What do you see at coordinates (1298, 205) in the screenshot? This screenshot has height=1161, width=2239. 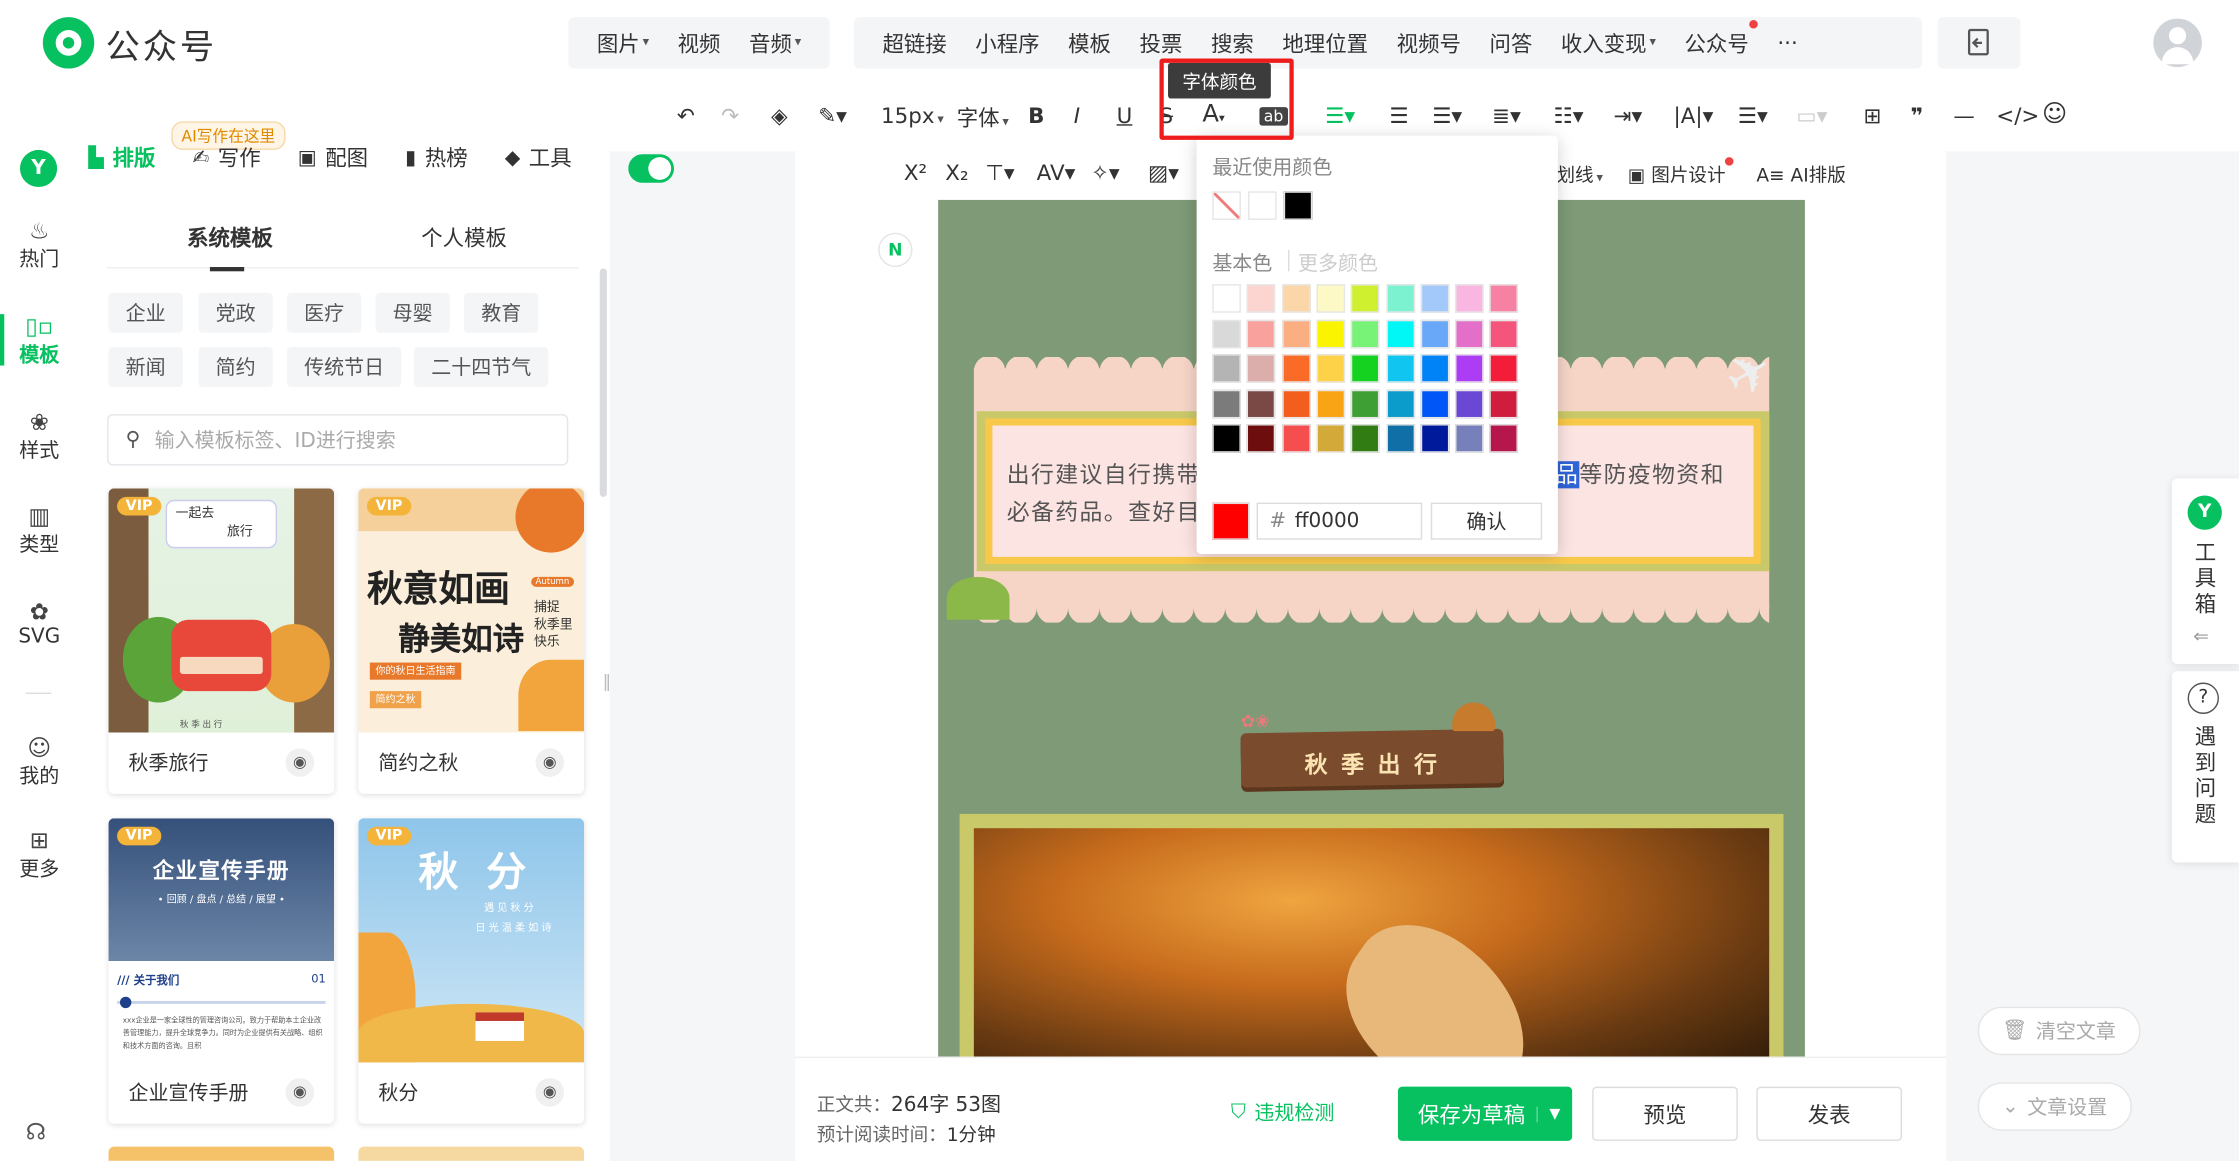 I see `recent-color-swatch` at bounding box center [1298, 205].